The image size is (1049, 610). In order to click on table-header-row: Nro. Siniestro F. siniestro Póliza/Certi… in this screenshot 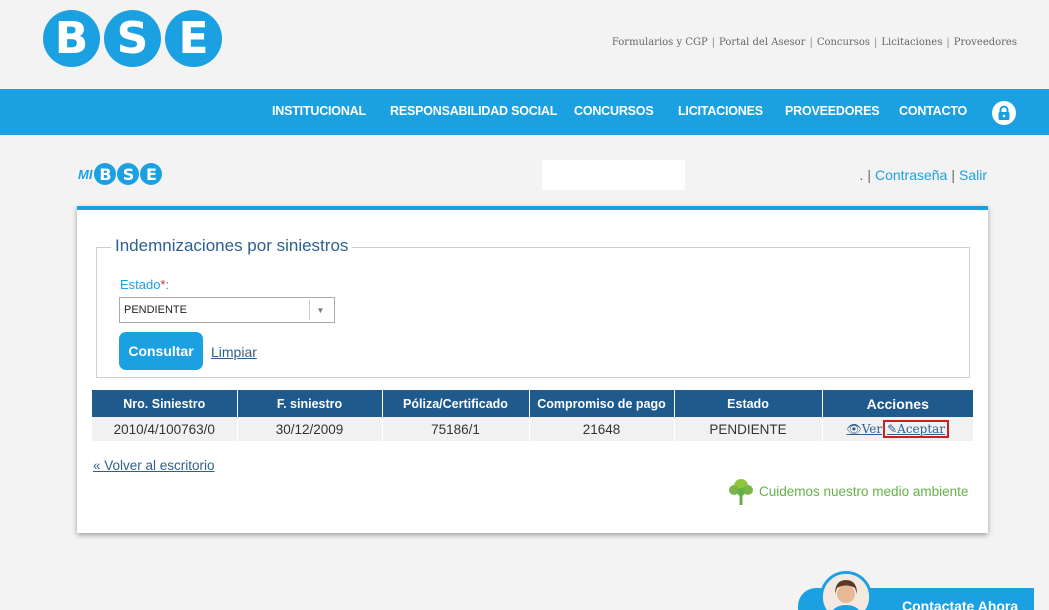, I will do `click(532, 403)`.